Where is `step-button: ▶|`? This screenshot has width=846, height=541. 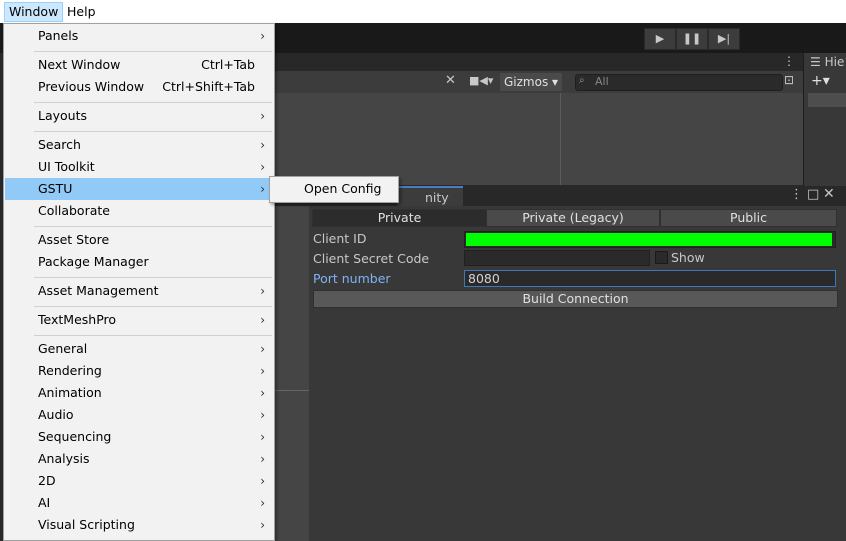
step-button: ▶| is located at coordinates (724, 39).